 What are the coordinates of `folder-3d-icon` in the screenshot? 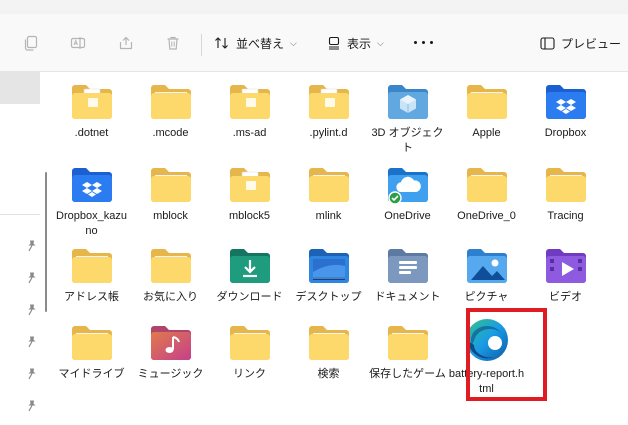 It's located at (408, 102).